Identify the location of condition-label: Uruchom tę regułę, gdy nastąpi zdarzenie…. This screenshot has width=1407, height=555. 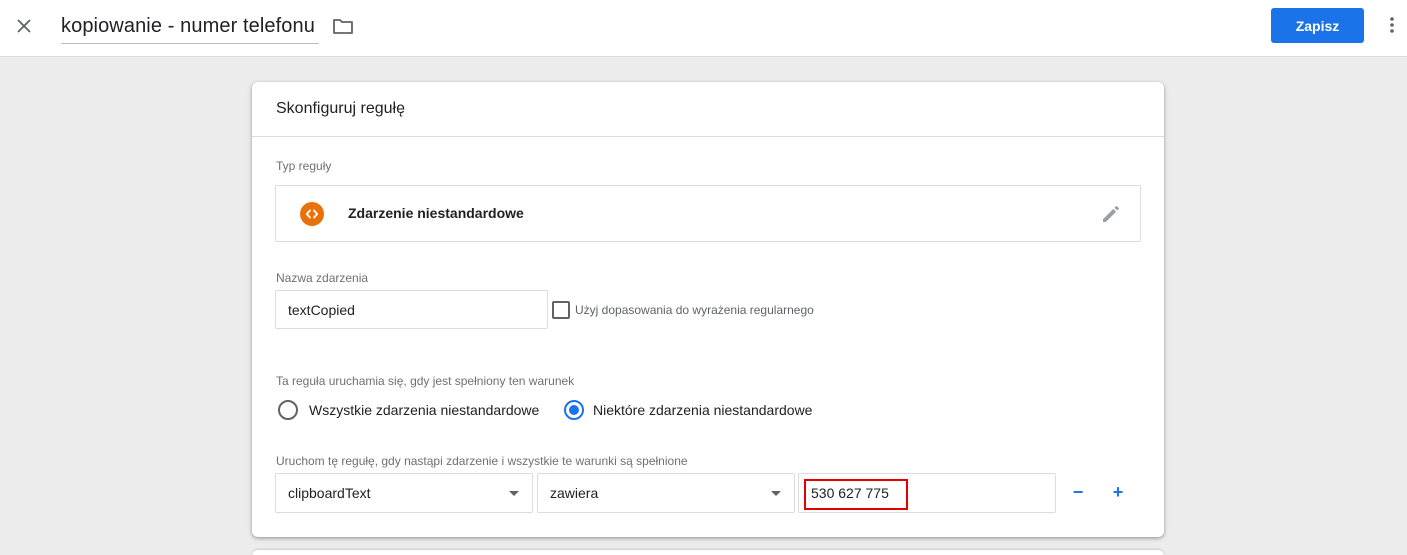
(482, 461).